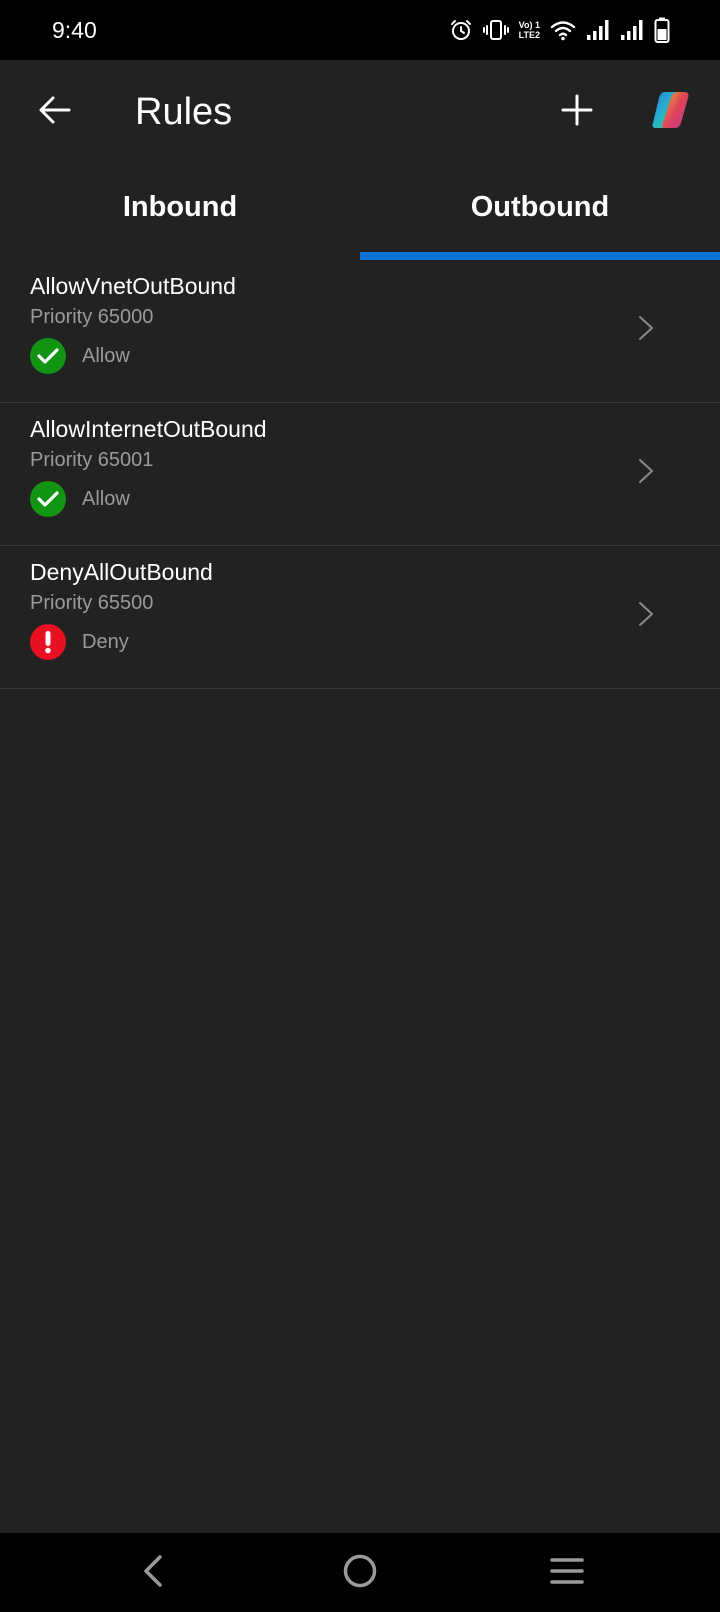 Image resolution: width=720 pixels, height=1612 pixels. Describe the element at coordinates (360, 617) in the screenshot. I see `list-item: DenyAllOutBound Priority 65500 Deny` at that location.